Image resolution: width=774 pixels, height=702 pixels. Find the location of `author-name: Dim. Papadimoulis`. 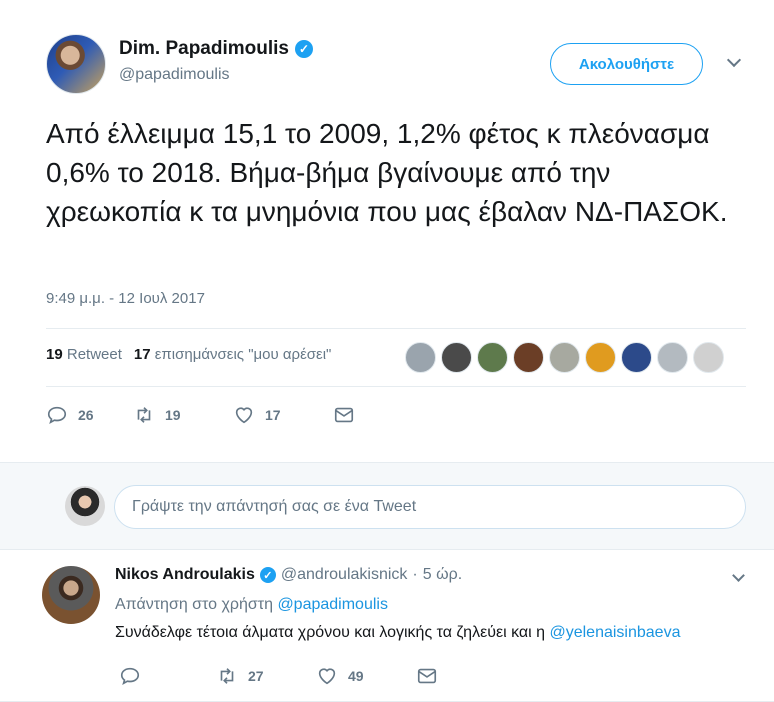

author-name: Dim. Papadimoulis is located at coordinates (204, 49).